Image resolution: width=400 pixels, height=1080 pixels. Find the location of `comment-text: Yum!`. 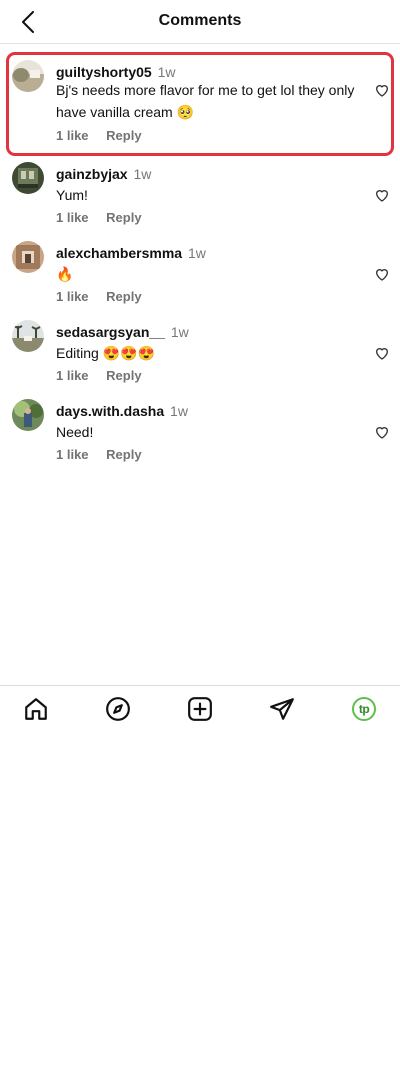

comment-text: Yum! is located at coordinates (72, 195).